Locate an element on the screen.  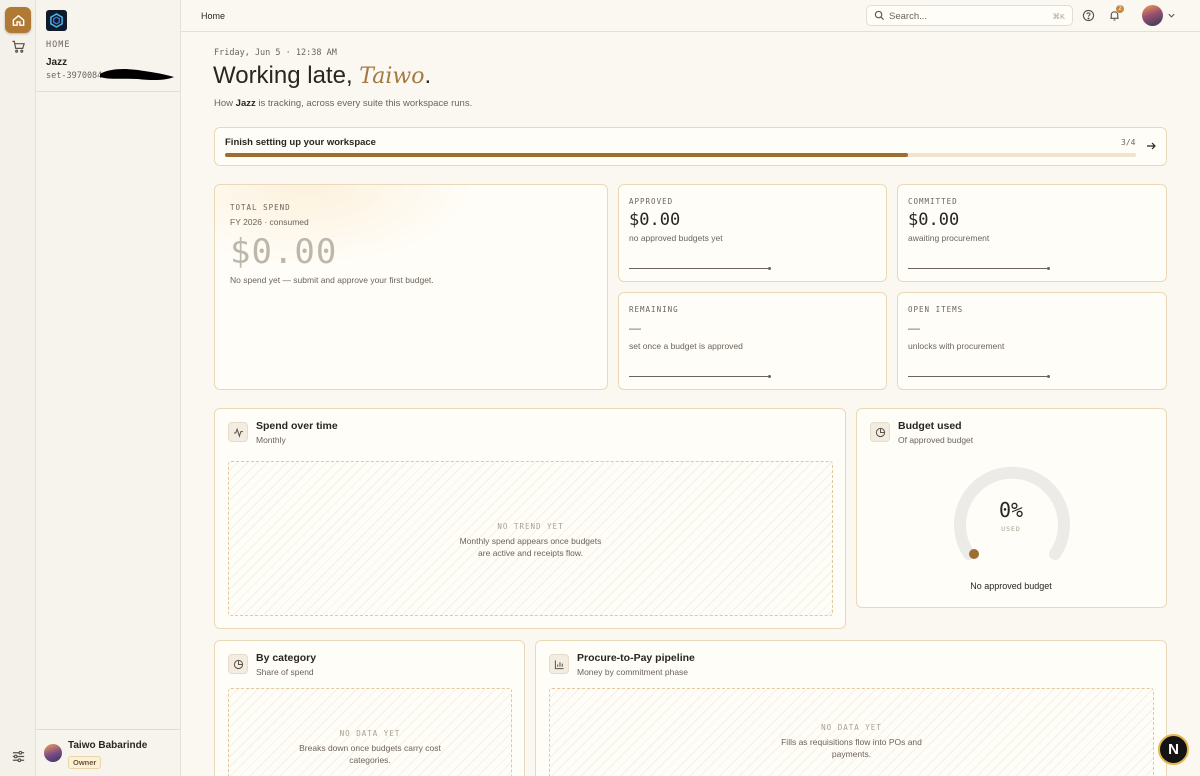
setup-progress-track is located at coordinates (680, 155).